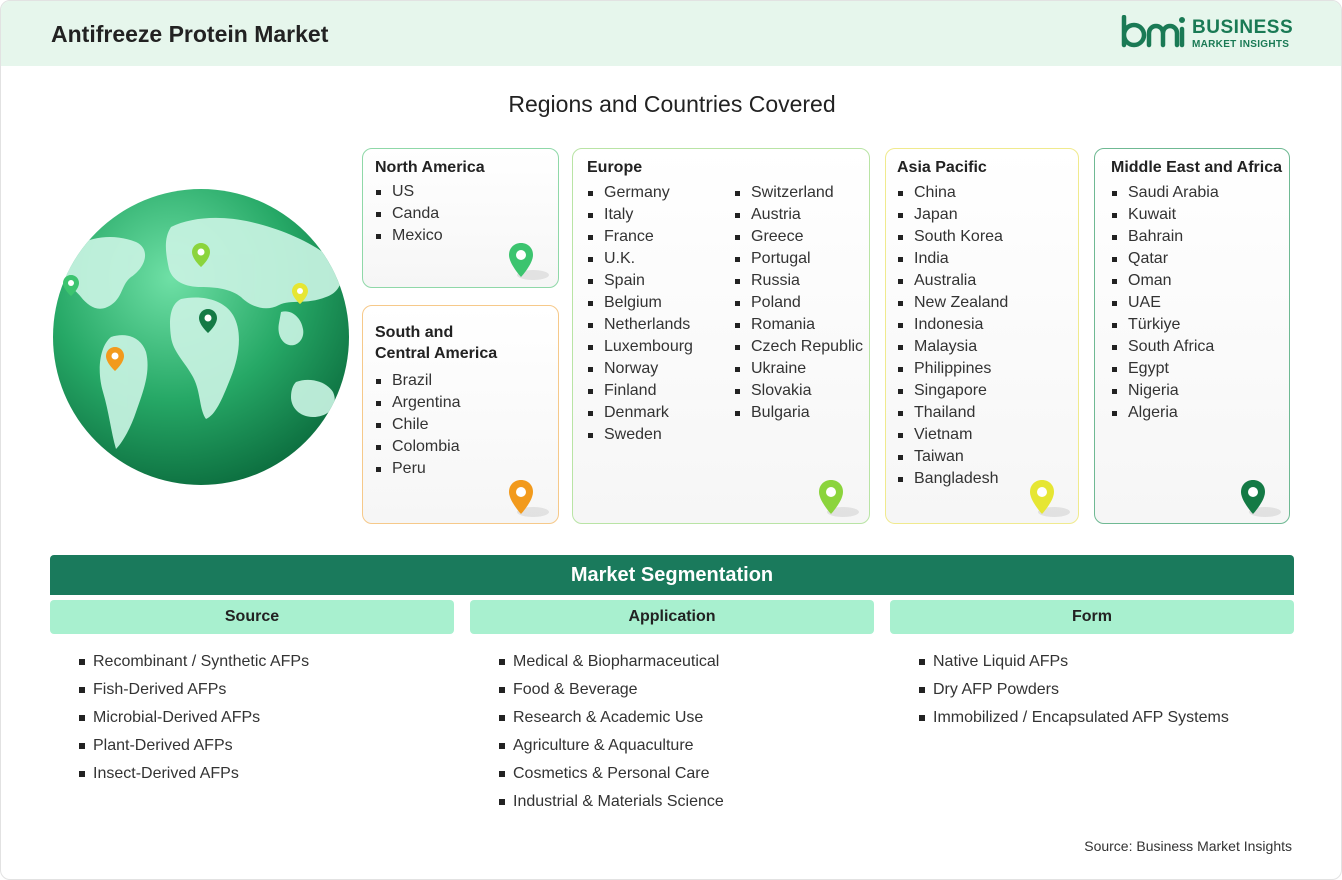 Image resolution: width=1342 pixels, height=880 pixels. Describe the element at coordinates (409, 192) in the screenshot. I see `country-item: US` at that location.